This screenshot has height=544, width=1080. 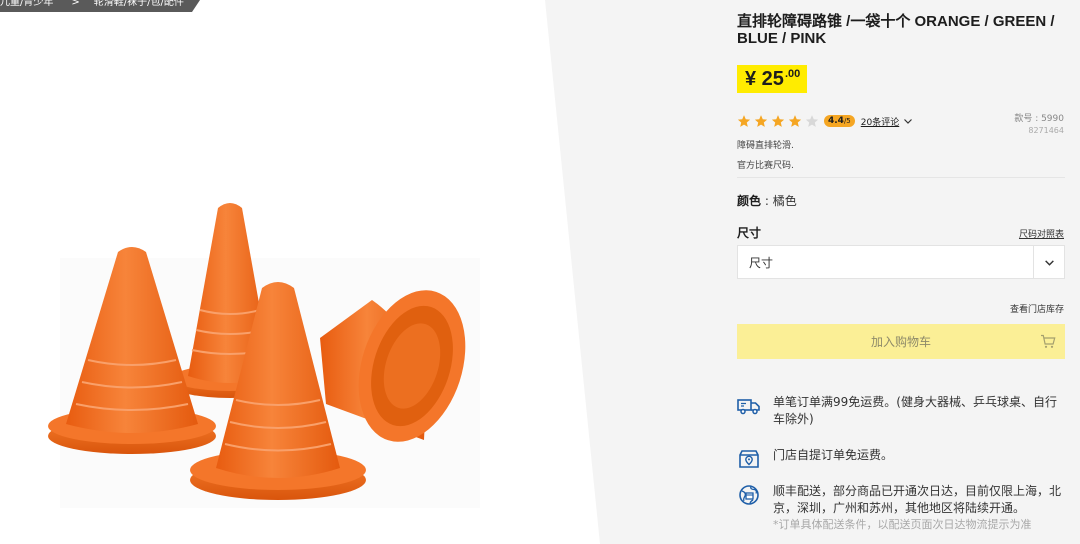 I want to click on truck-icon, so click(x=748, y=407).